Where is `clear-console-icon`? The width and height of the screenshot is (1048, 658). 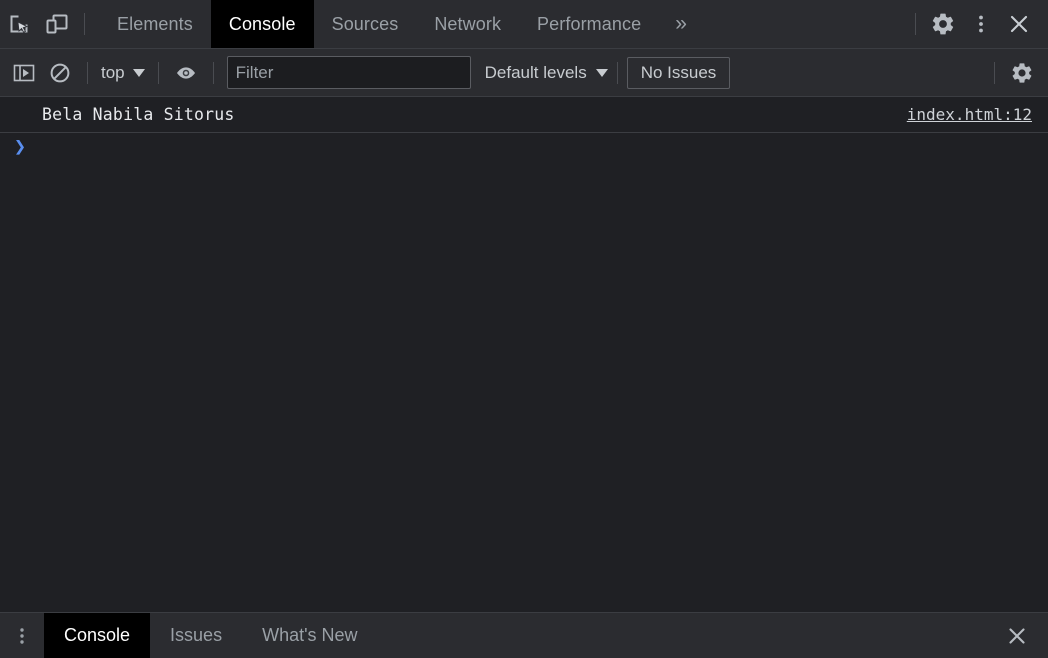
clear-console-icon is located at coordinates (60, 73).